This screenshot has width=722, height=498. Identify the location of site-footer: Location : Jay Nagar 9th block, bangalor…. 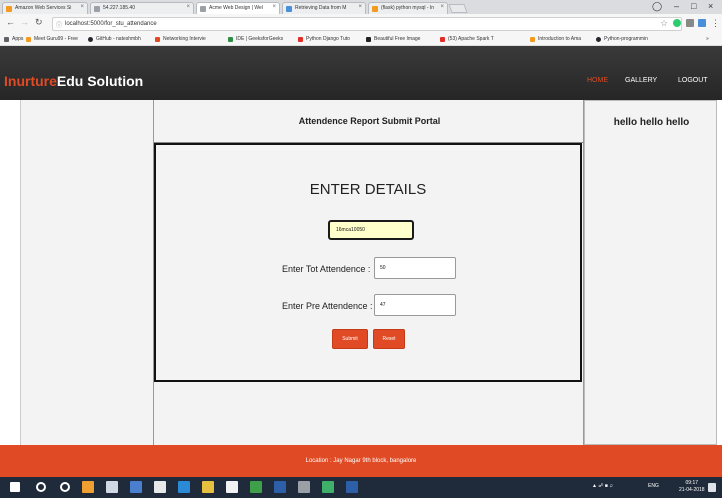
(361, 461).